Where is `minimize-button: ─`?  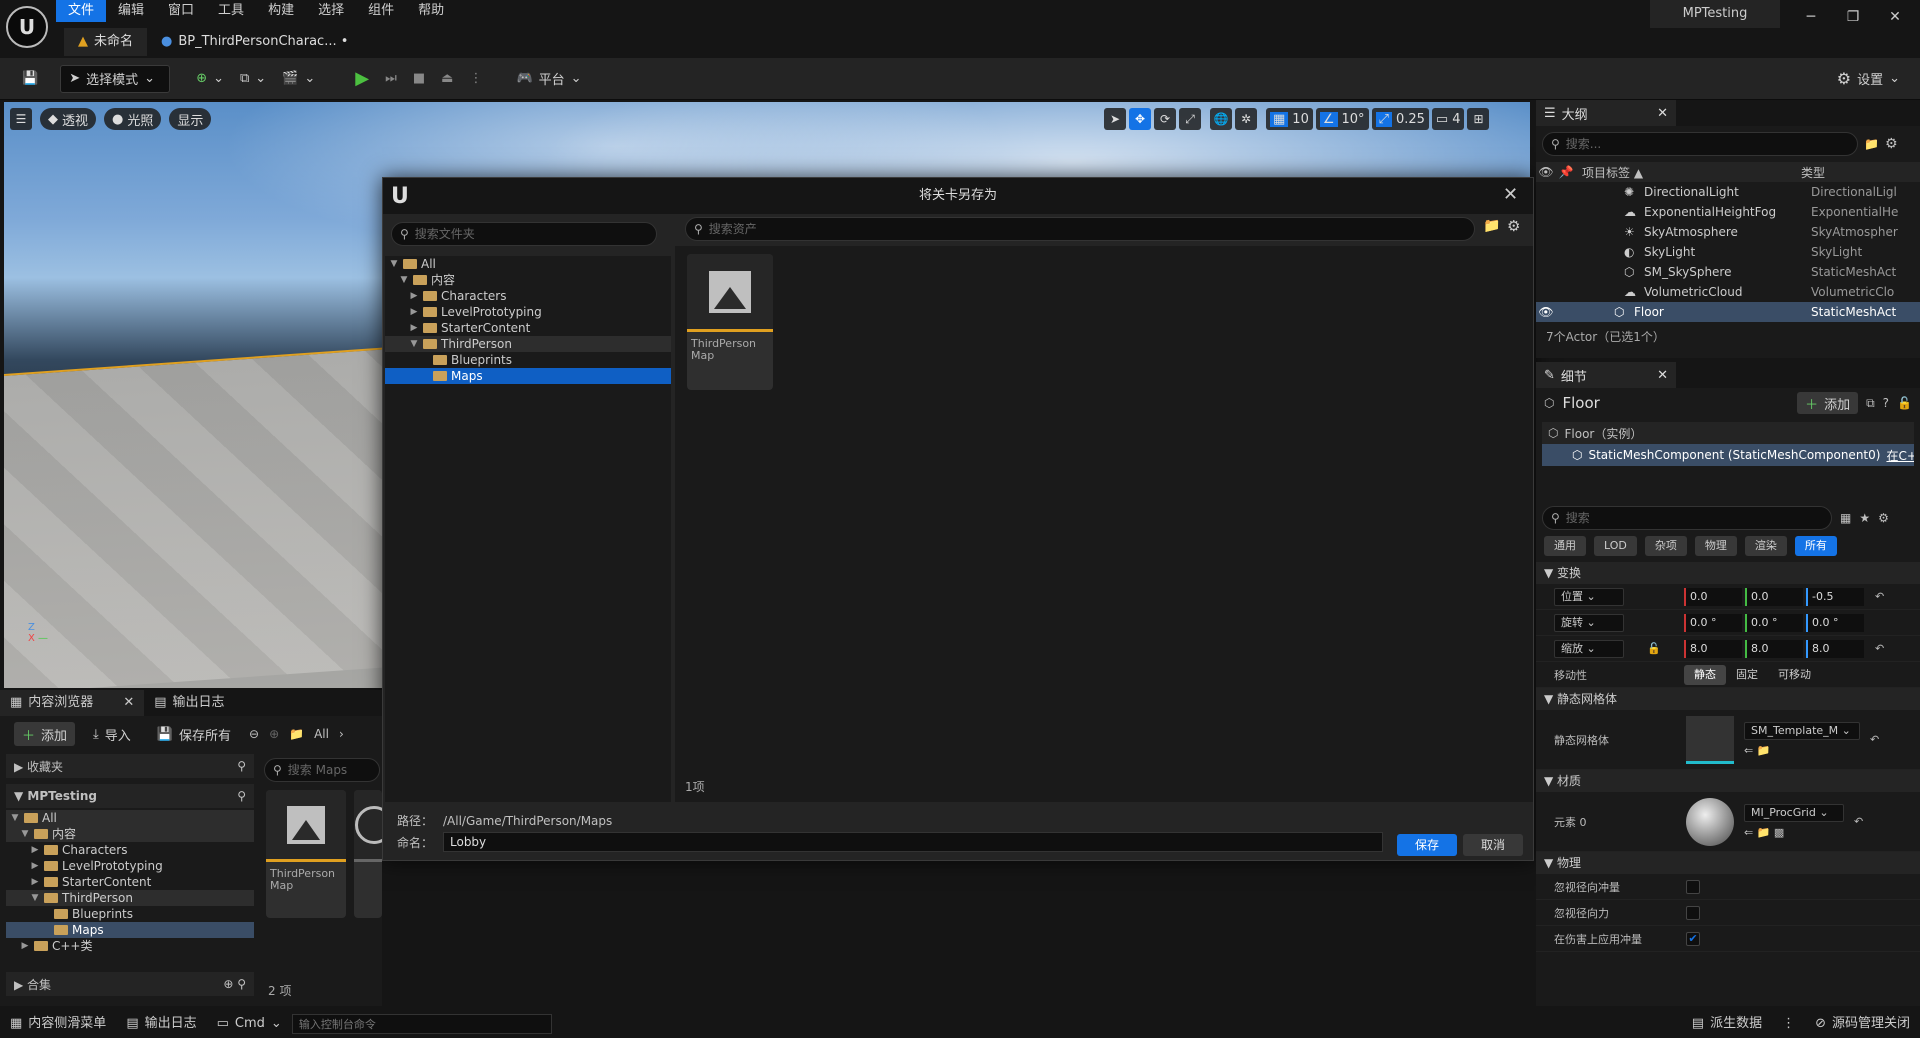
minimize-button: ─ is located at coordinates (1811, 17).